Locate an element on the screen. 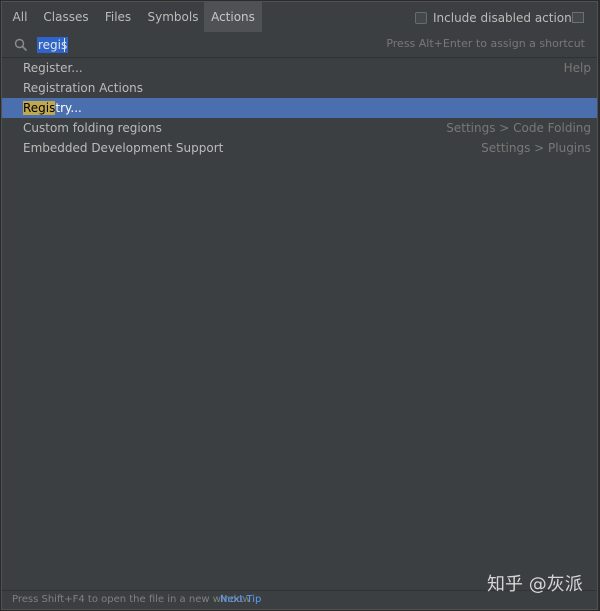 The height and width of the screenshot is (611, 600). watermark: 知乎 @灰派 is located at coordinates (535, 584).